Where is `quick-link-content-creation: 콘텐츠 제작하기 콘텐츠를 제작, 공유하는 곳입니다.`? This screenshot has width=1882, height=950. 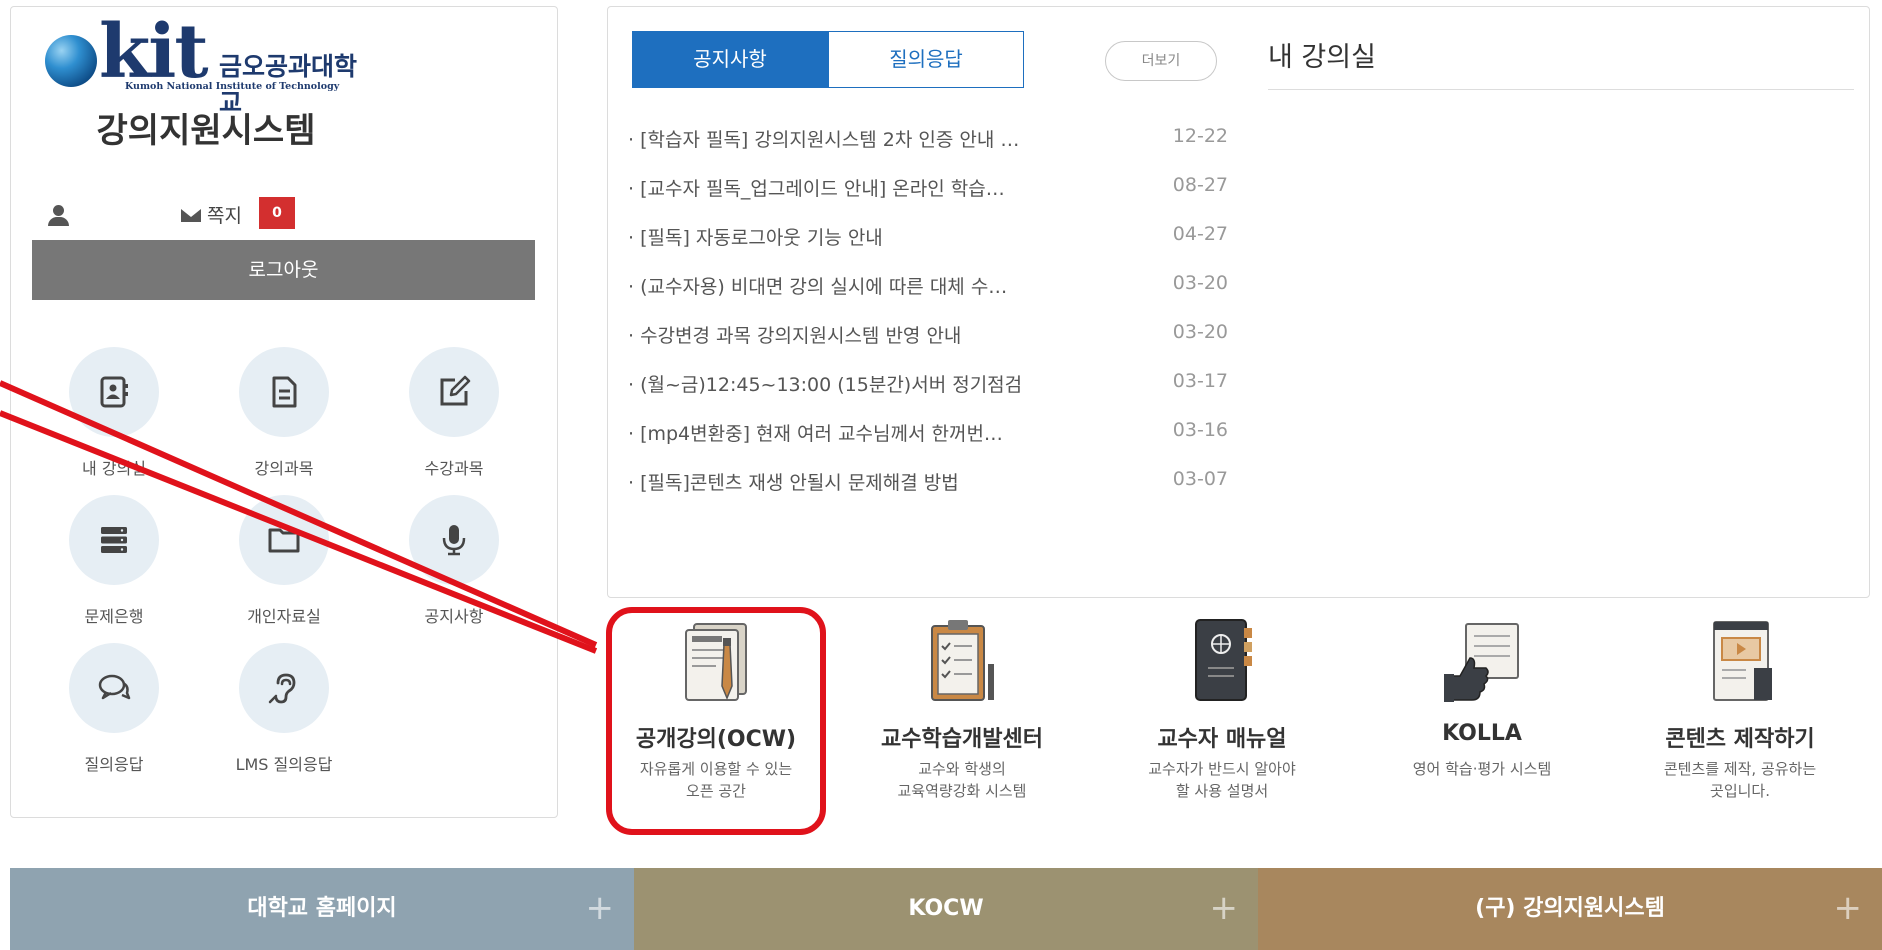
quick-link-content-creation: 콘텐츠 제작하기 콘텐츠를 제작, 공유하는 곳입니다. is located at coordinates (1740, 718).